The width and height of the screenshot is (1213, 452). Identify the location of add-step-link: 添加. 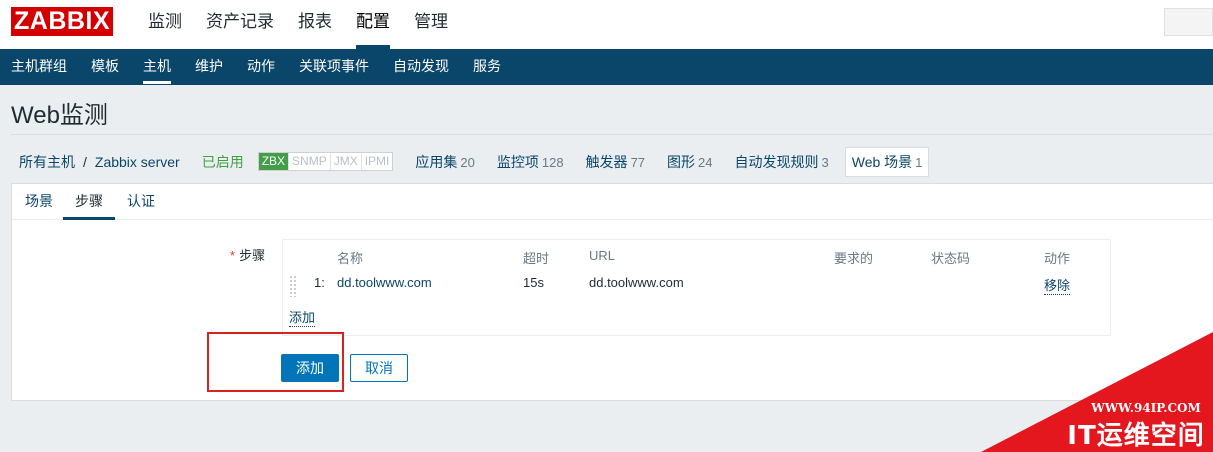
(302, 317).